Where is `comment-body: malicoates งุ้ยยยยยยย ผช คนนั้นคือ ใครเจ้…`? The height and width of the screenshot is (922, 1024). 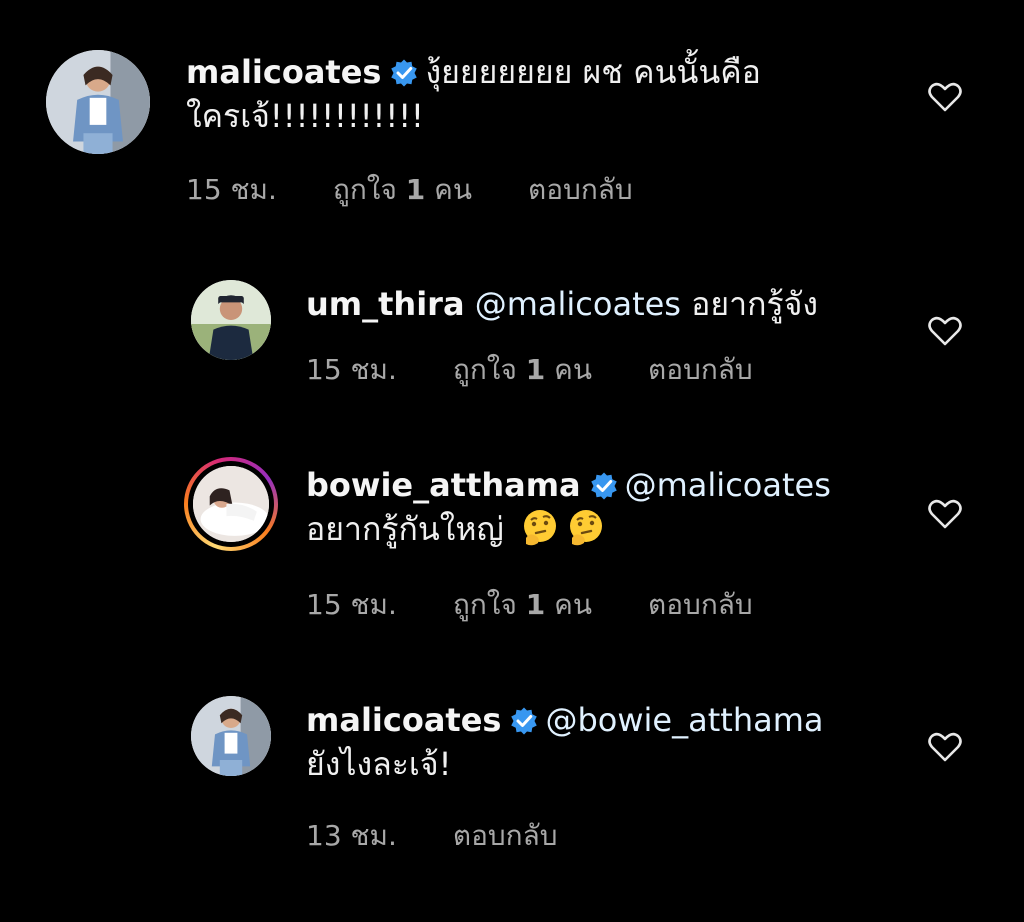
comment-body: malicoates งุ้ยยยยยยย ผช คนนั้นคือ ใครเจ้… is located at coordinates (473, 94).